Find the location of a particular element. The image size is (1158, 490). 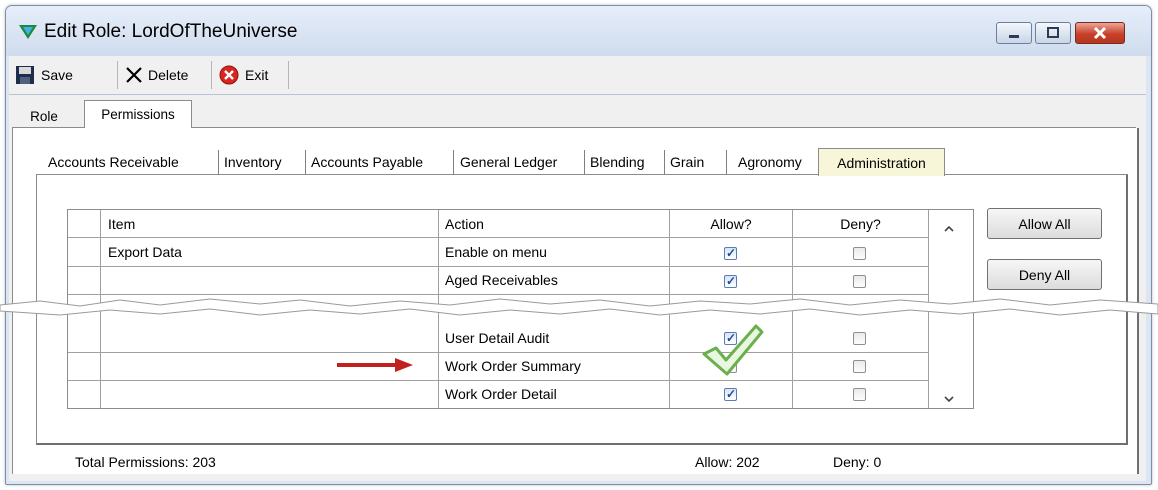

deny-count: Deny: 0 is located at coordinates (857, 462).